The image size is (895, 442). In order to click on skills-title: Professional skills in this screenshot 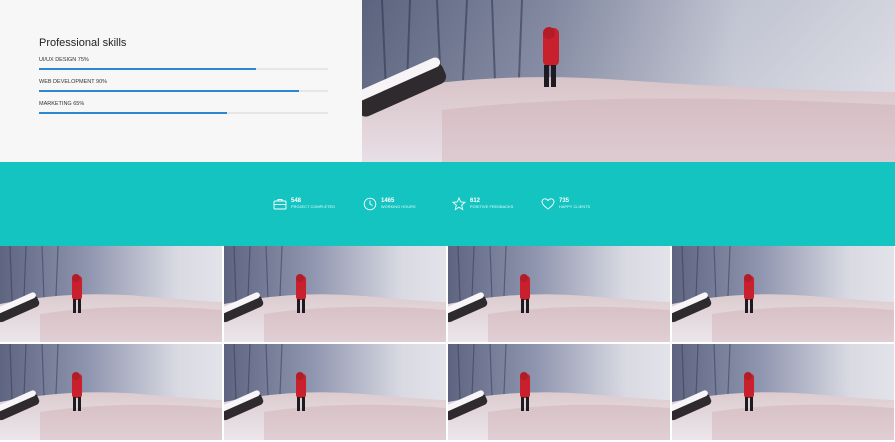, I will do `click(83, 43)`.